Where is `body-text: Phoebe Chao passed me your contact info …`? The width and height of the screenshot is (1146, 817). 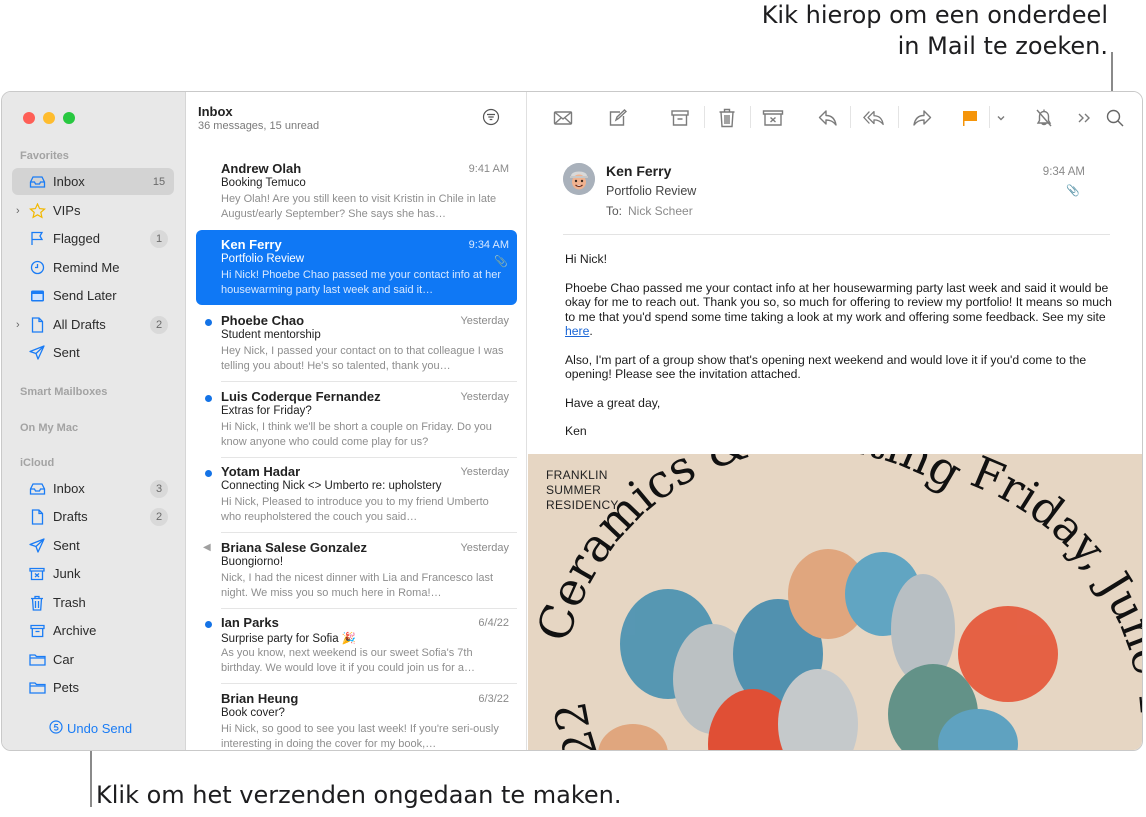
body-text: Phoebe Chao passed me your contact info … is located at coordinates (838, 302).